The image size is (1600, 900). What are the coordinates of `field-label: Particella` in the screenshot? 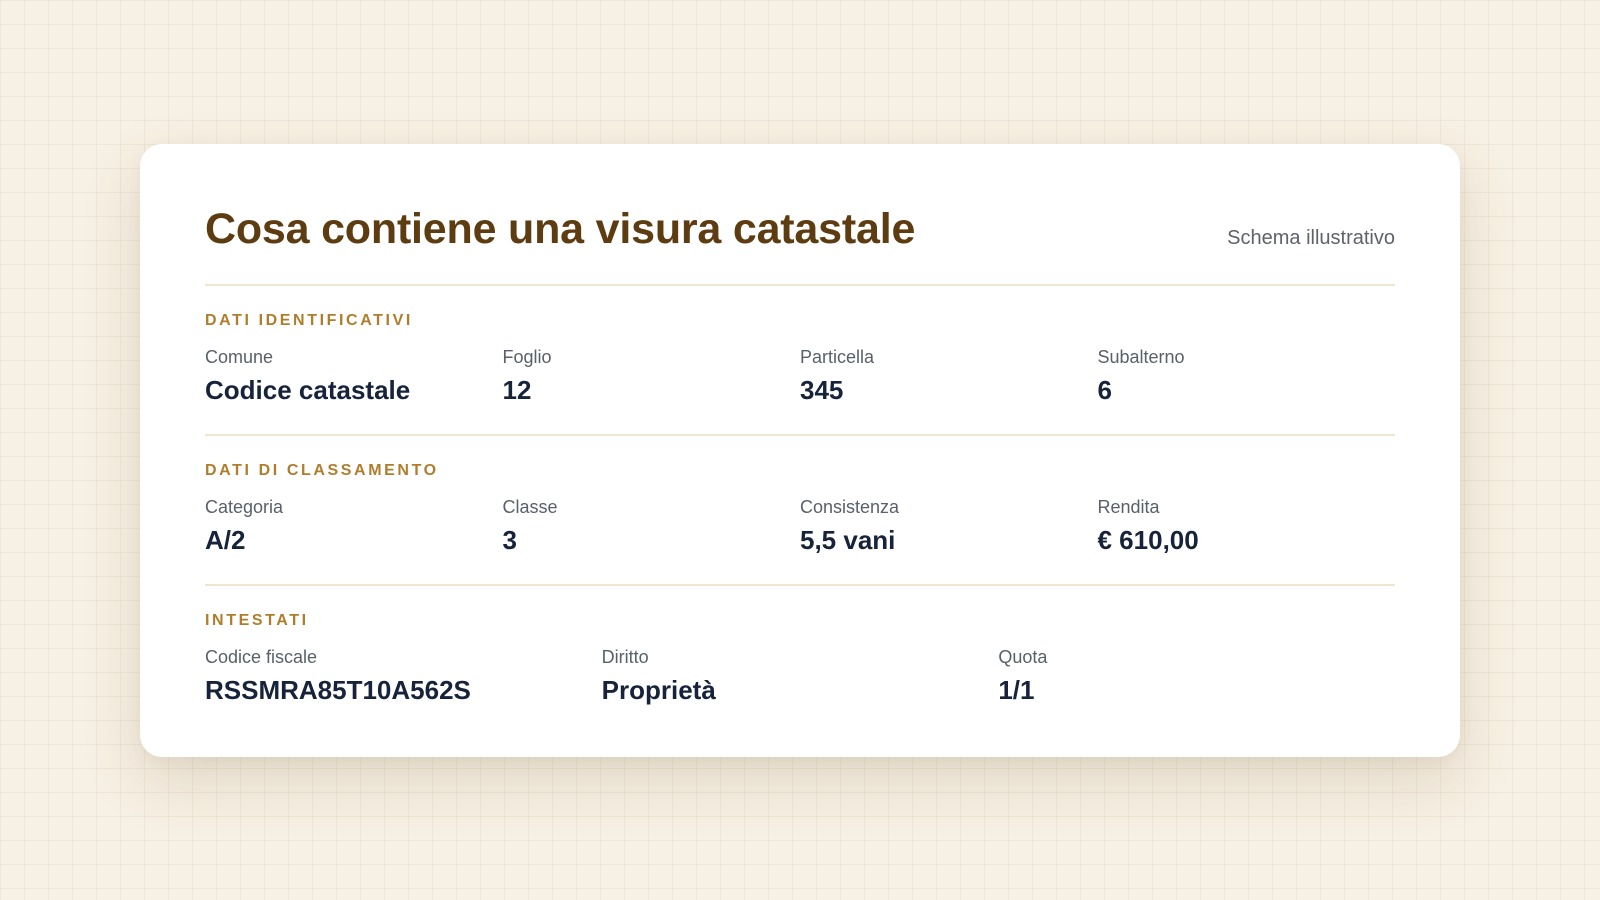 It's located at (837, 357).